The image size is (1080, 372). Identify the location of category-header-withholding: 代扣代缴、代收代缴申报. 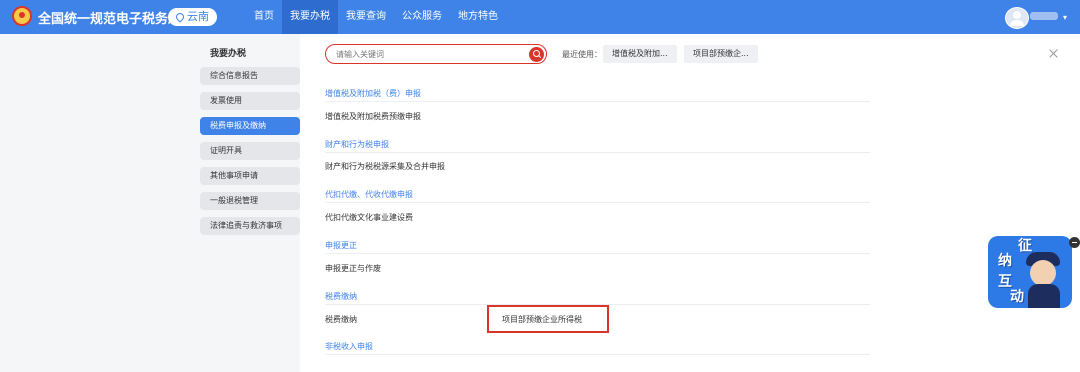
(369, 194).